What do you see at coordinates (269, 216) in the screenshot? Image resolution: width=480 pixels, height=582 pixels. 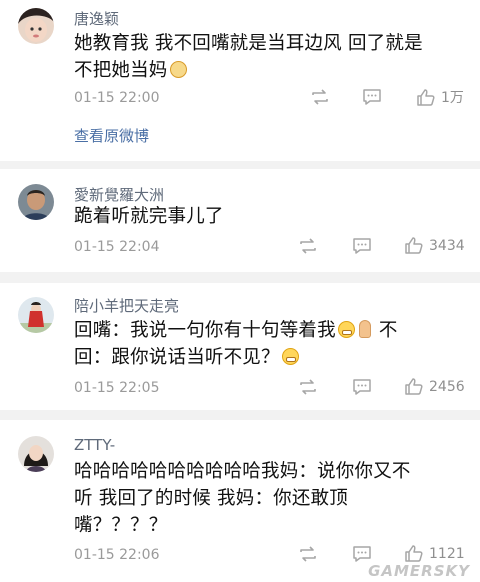 I see `comment-text: 跪着听就完事儿了` at bounding box center [269, 216].